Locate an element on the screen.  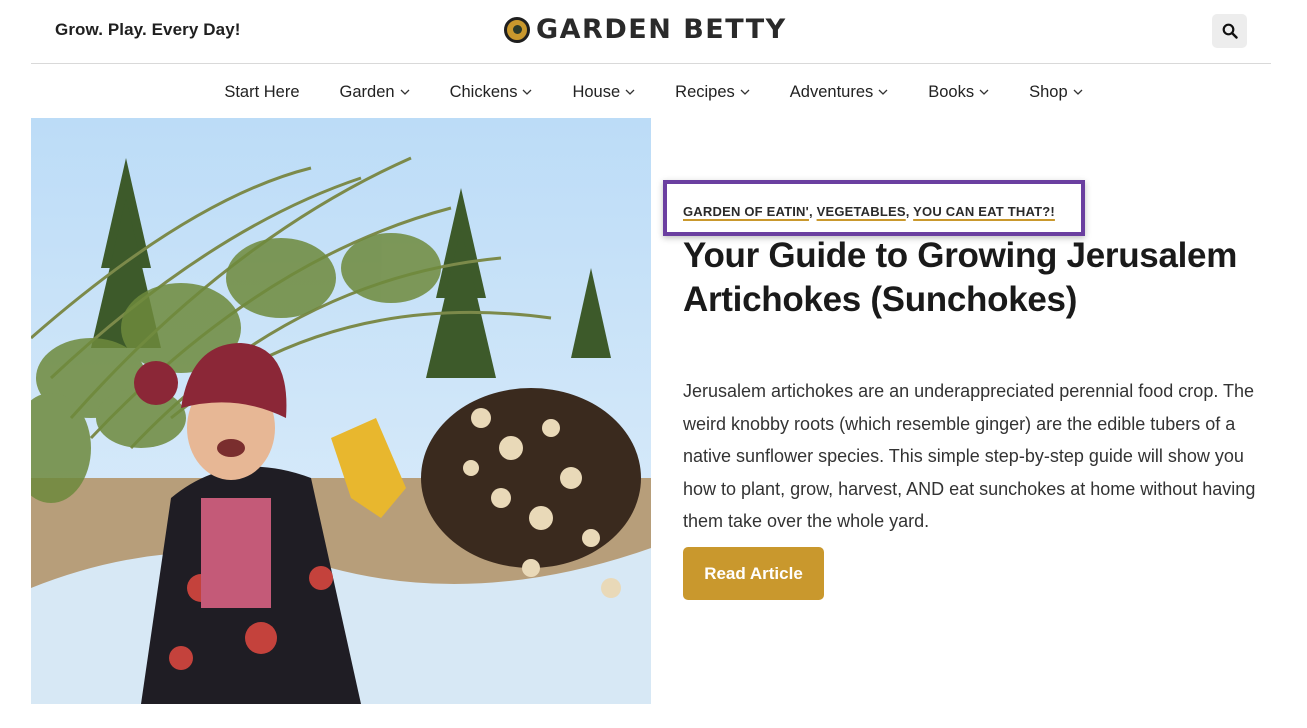
nav-item-label: Adventures is located at coordinates (831, 91).